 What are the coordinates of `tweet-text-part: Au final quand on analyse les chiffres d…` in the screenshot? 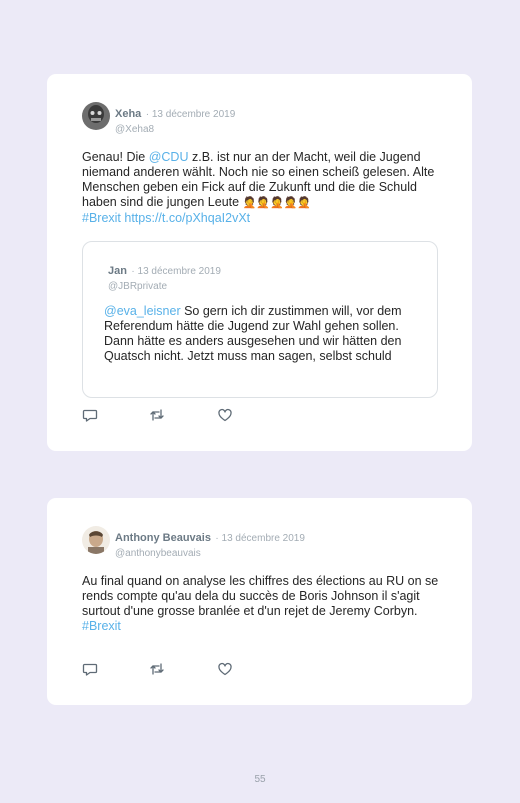 It's located at (260, 596).